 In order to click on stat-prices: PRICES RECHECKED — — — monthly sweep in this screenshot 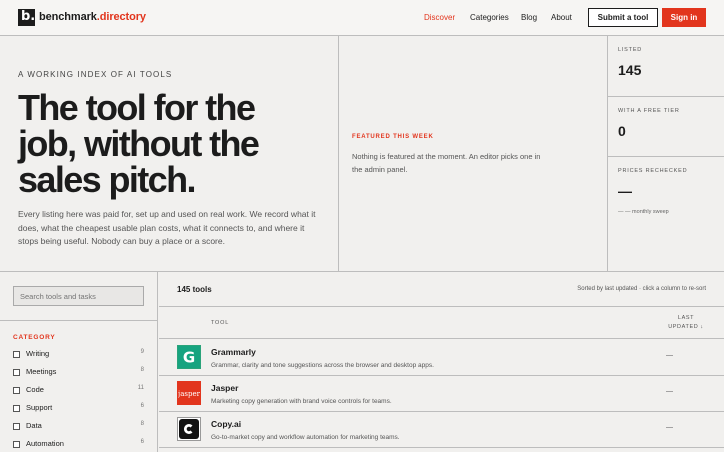, I will do `click(666, 214)`.